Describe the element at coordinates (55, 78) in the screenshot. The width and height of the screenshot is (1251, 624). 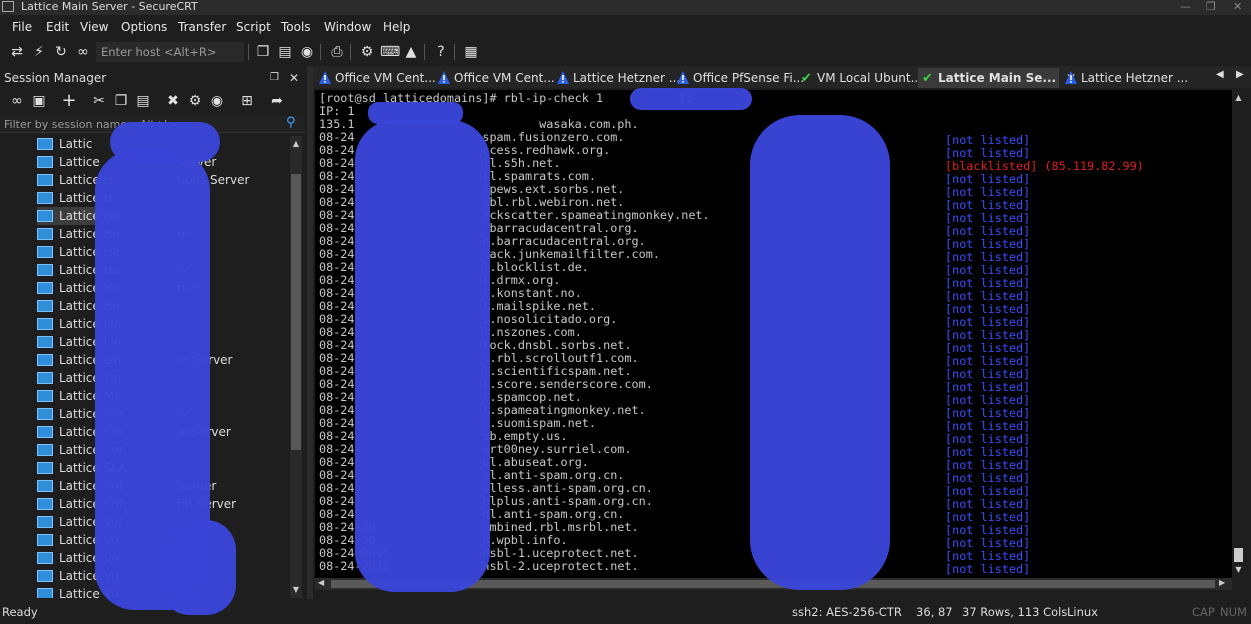
I see `session-manager-title: Session Manager` at that location.